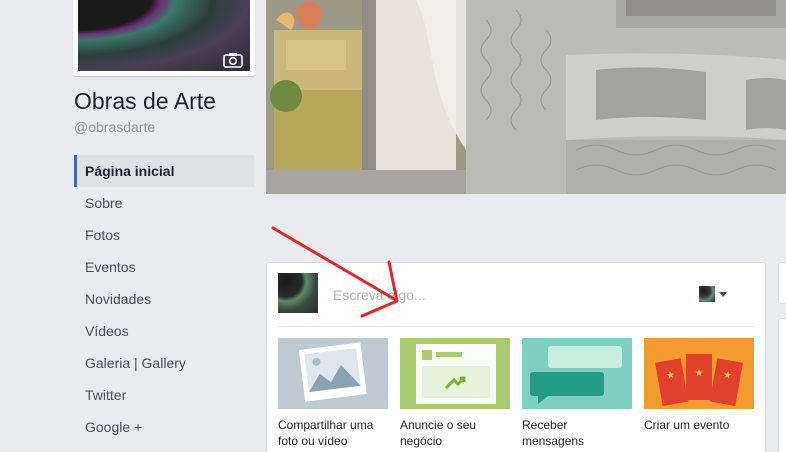  What do you see at coordinates (298, 293) in the screenshot?
I see `composer-avatar` at bounding box center [298, 293].